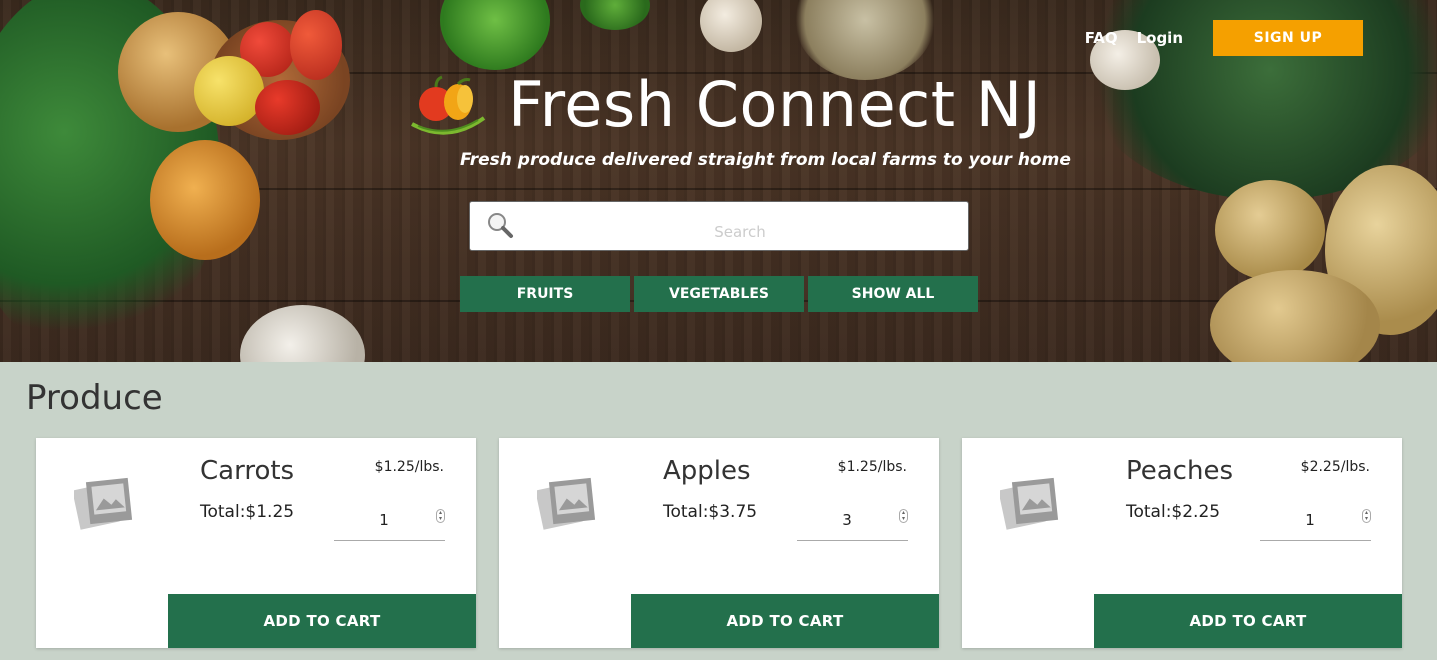 The image size is (1437, 660). I want to click on vegetables-filter-button: VEGETABLES, so click(719, 294).